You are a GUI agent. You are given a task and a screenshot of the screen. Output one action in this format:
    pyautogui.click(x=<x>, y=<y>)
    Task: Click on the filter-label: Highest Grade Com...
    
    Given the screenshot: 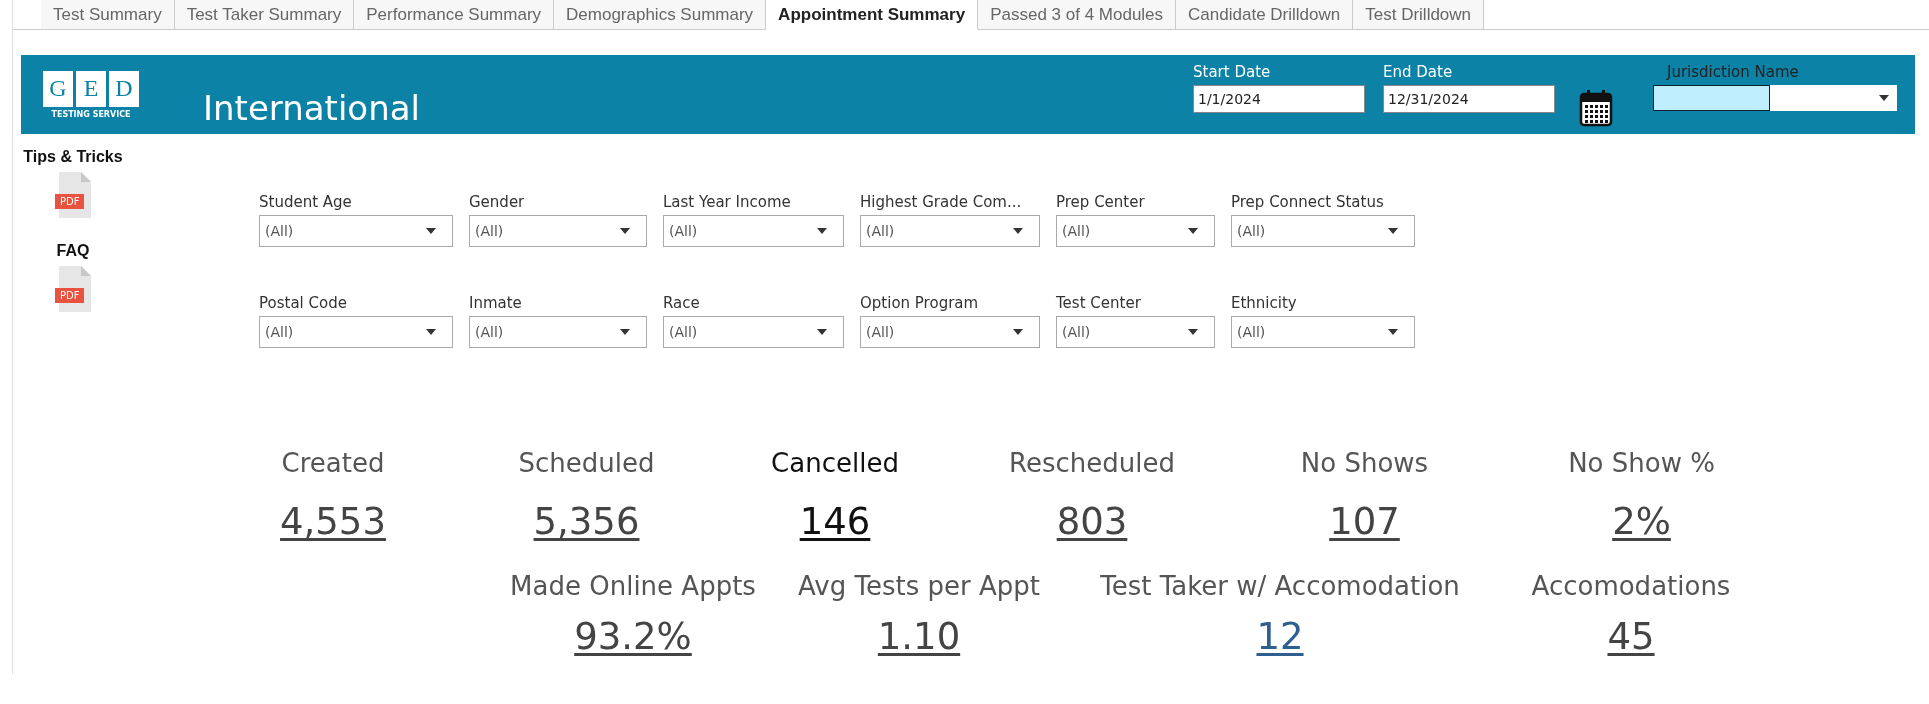 What is the action you would take?
    pyautogui.click(x=941, y=202)
    